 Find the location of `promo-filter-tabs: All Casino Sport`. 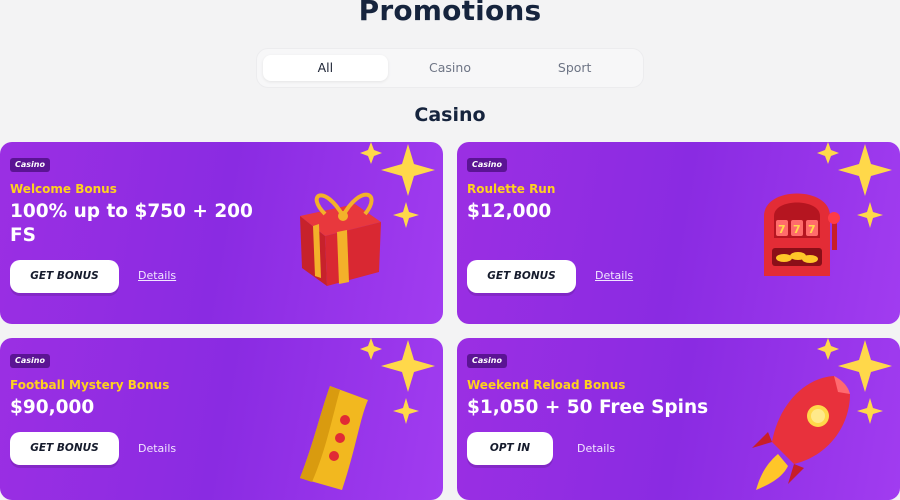

promo-filter-tabs: All Casino Sport is located at coordinates (450, 68).